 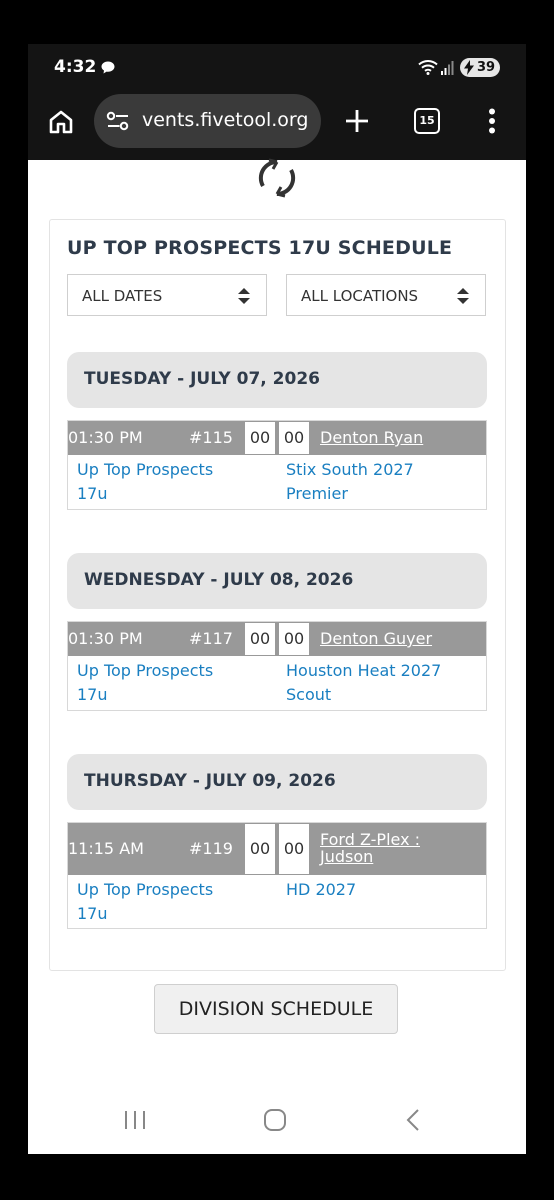 What do you see at coordinates (492, 121) in the screenshot?
I see `more-options-icon` at bounding box center [492, 121].